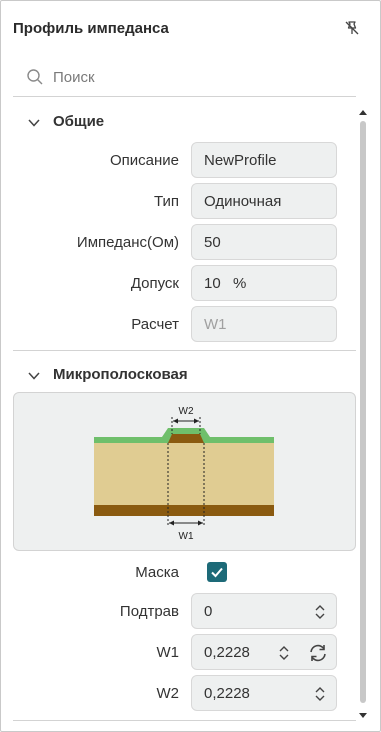  I want to click on w1-label: W1, so click(168, 652).